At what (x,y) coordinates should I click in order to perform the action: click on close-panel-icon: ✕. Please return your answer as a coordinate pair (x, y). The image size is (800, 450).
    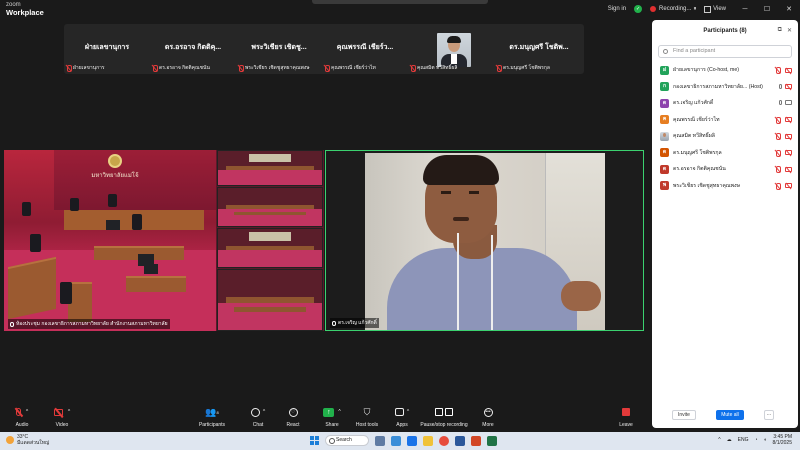
    Looking at the image, I should click on (789, 30).